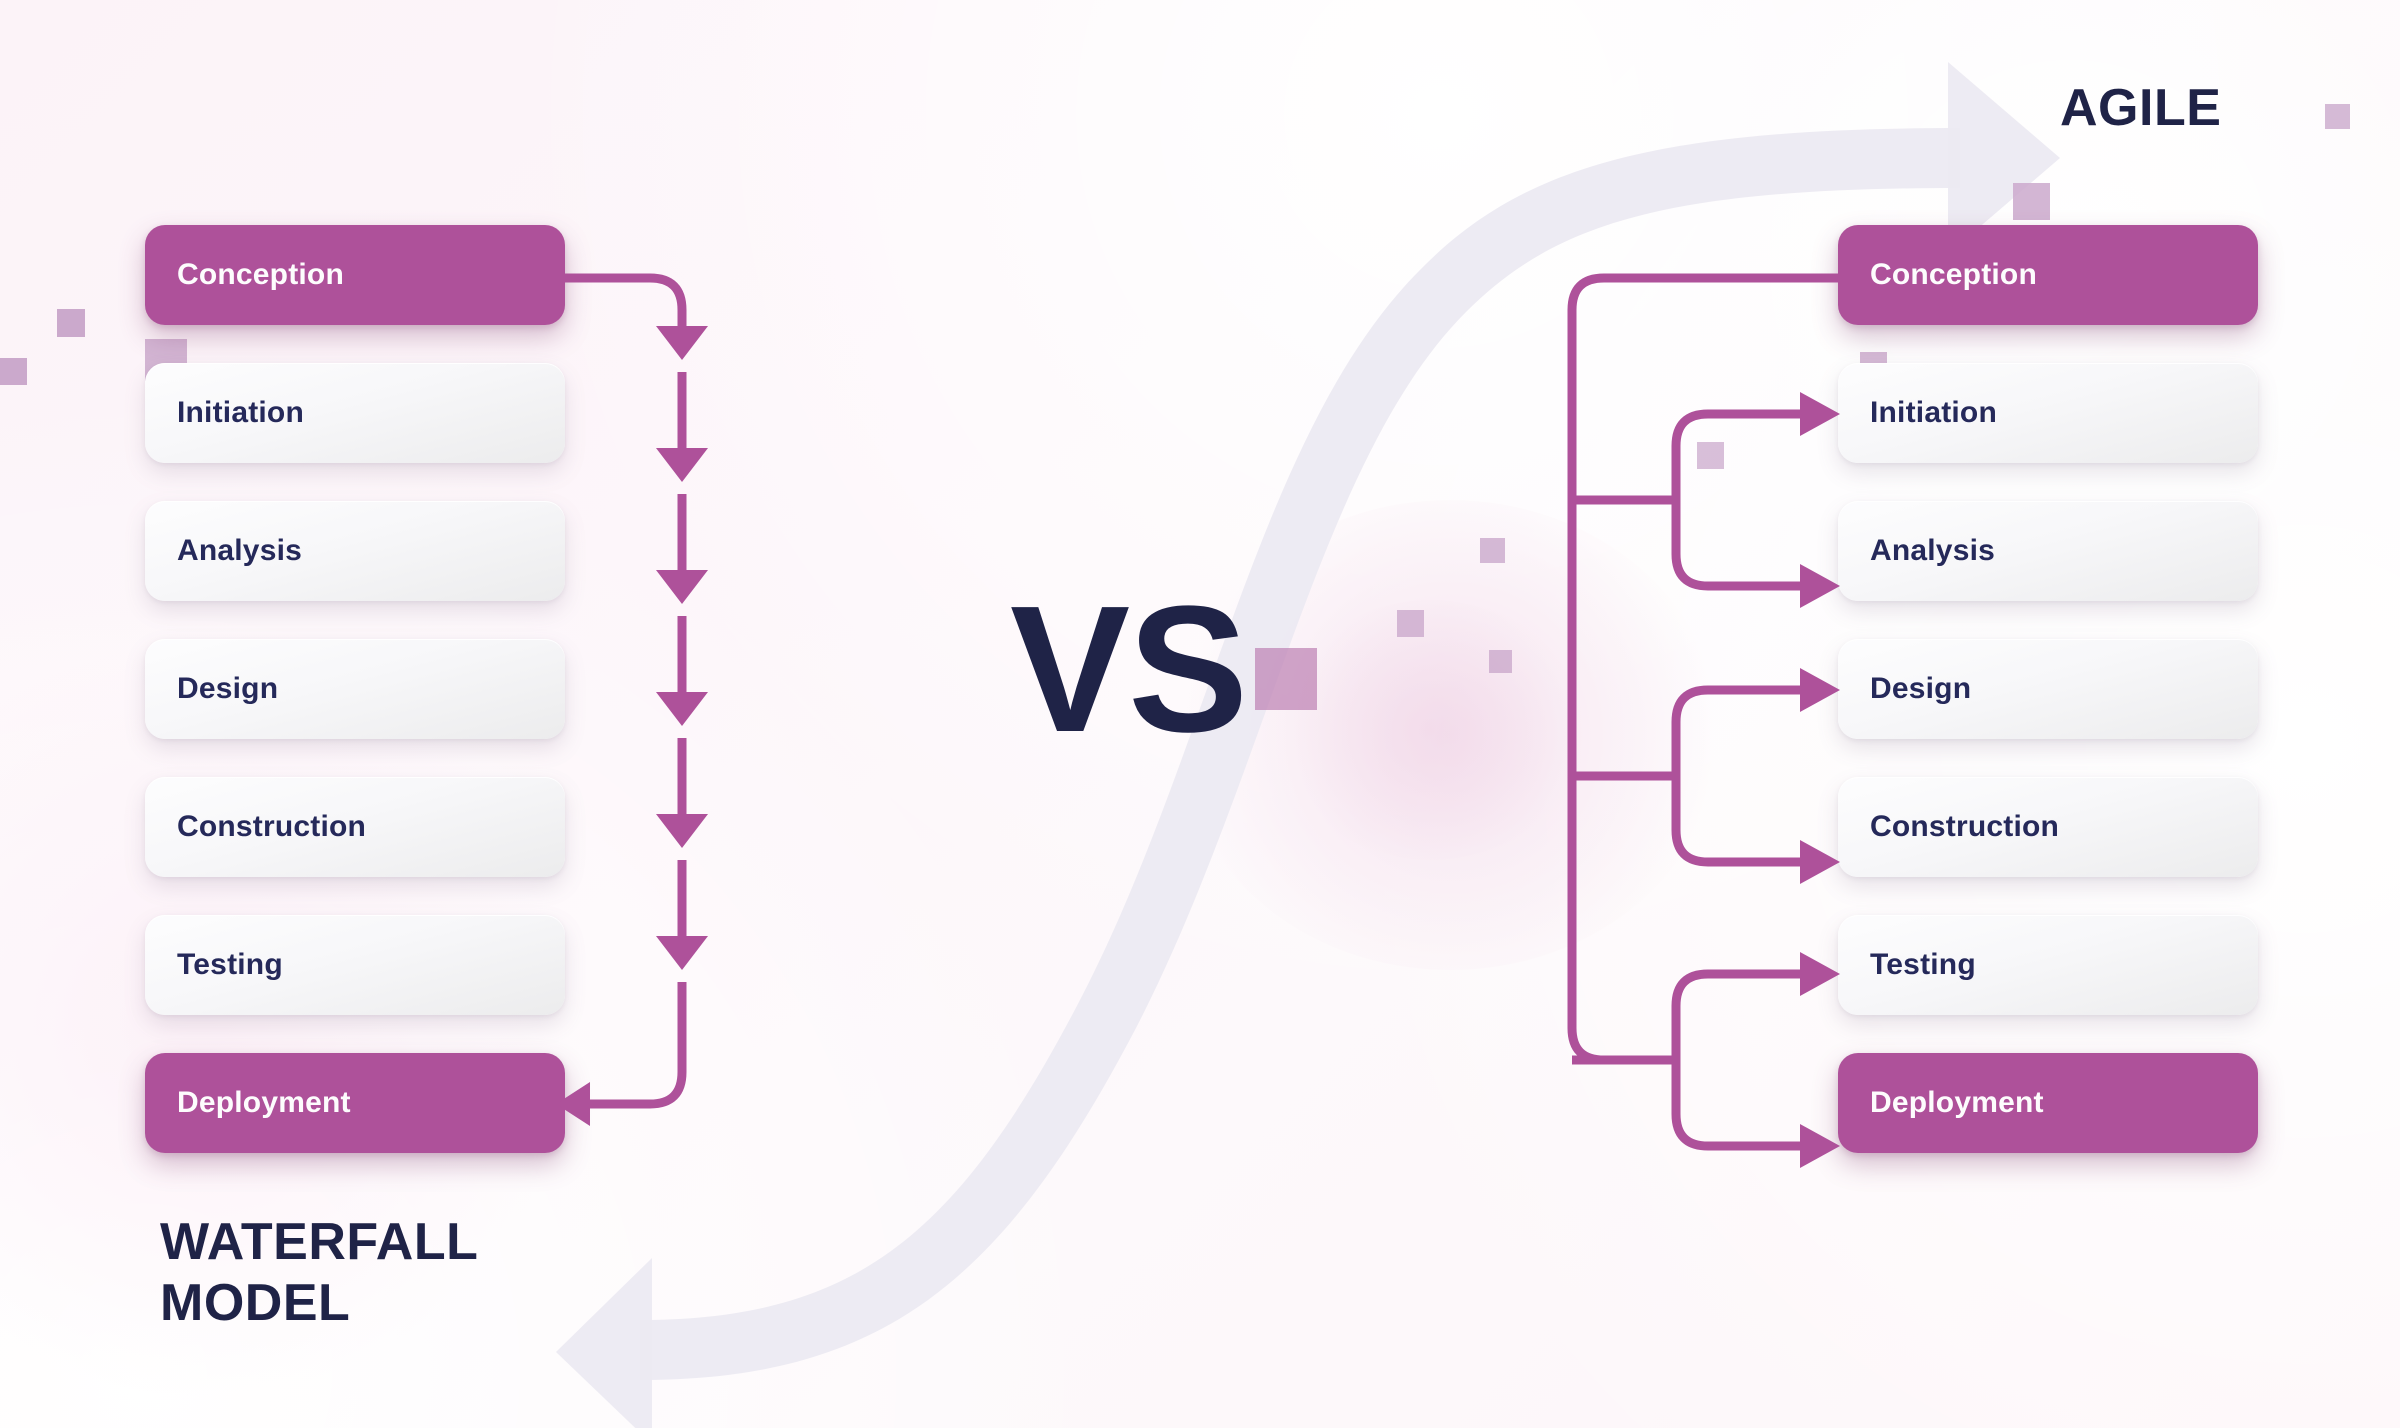 The image size is (2400, 1428). What do you see at coordinates (240, 412) in the screenshot?
I see `waterfall-step-label: Initiation` at bounding box center [240, 412].